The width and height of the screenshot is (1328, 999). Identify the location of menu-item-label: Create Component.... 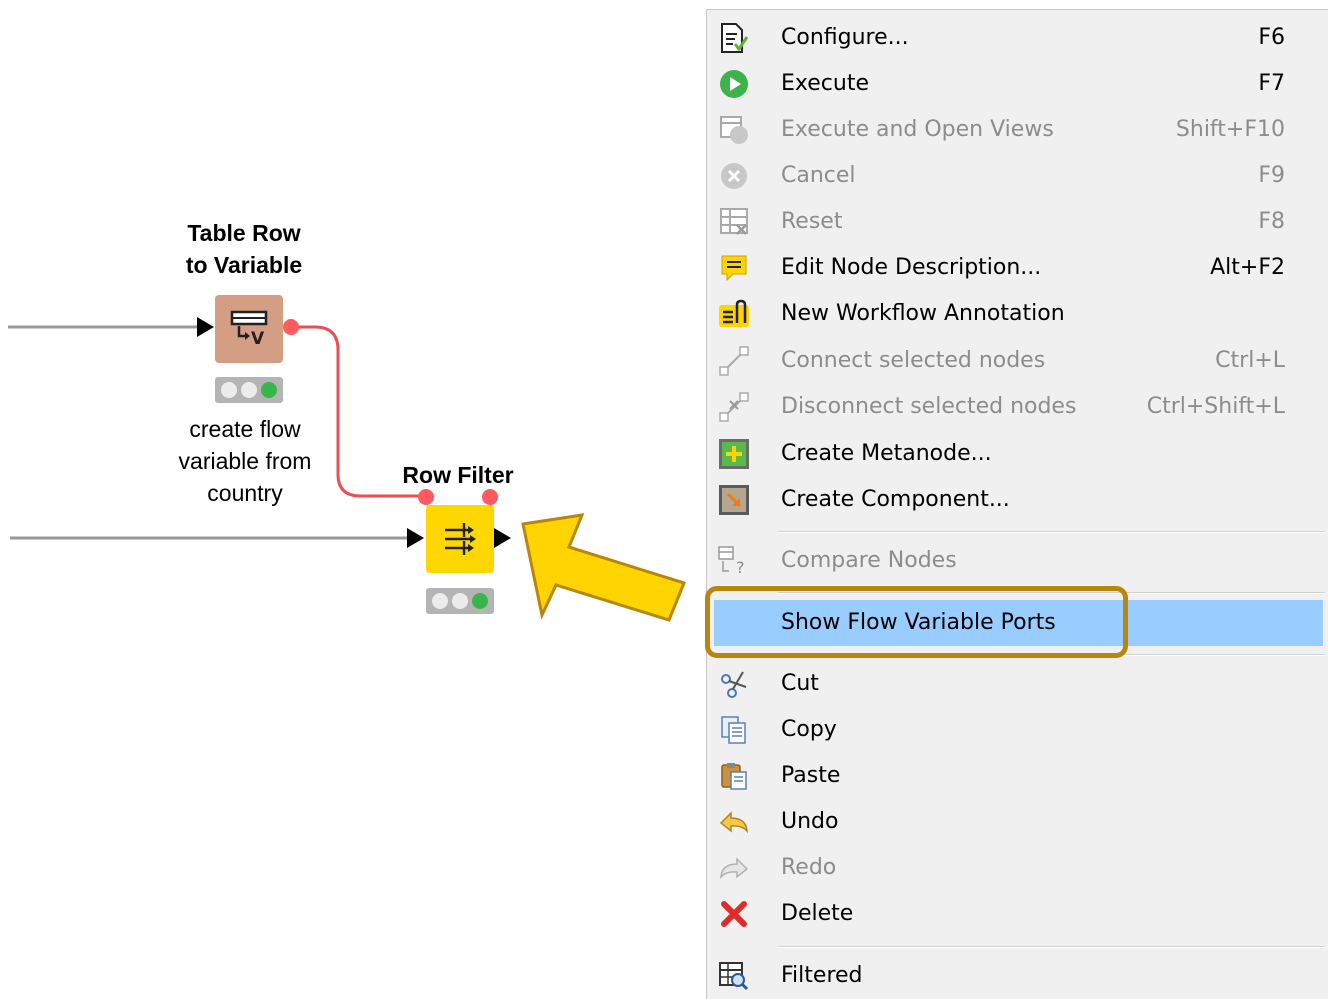
(895, 499).